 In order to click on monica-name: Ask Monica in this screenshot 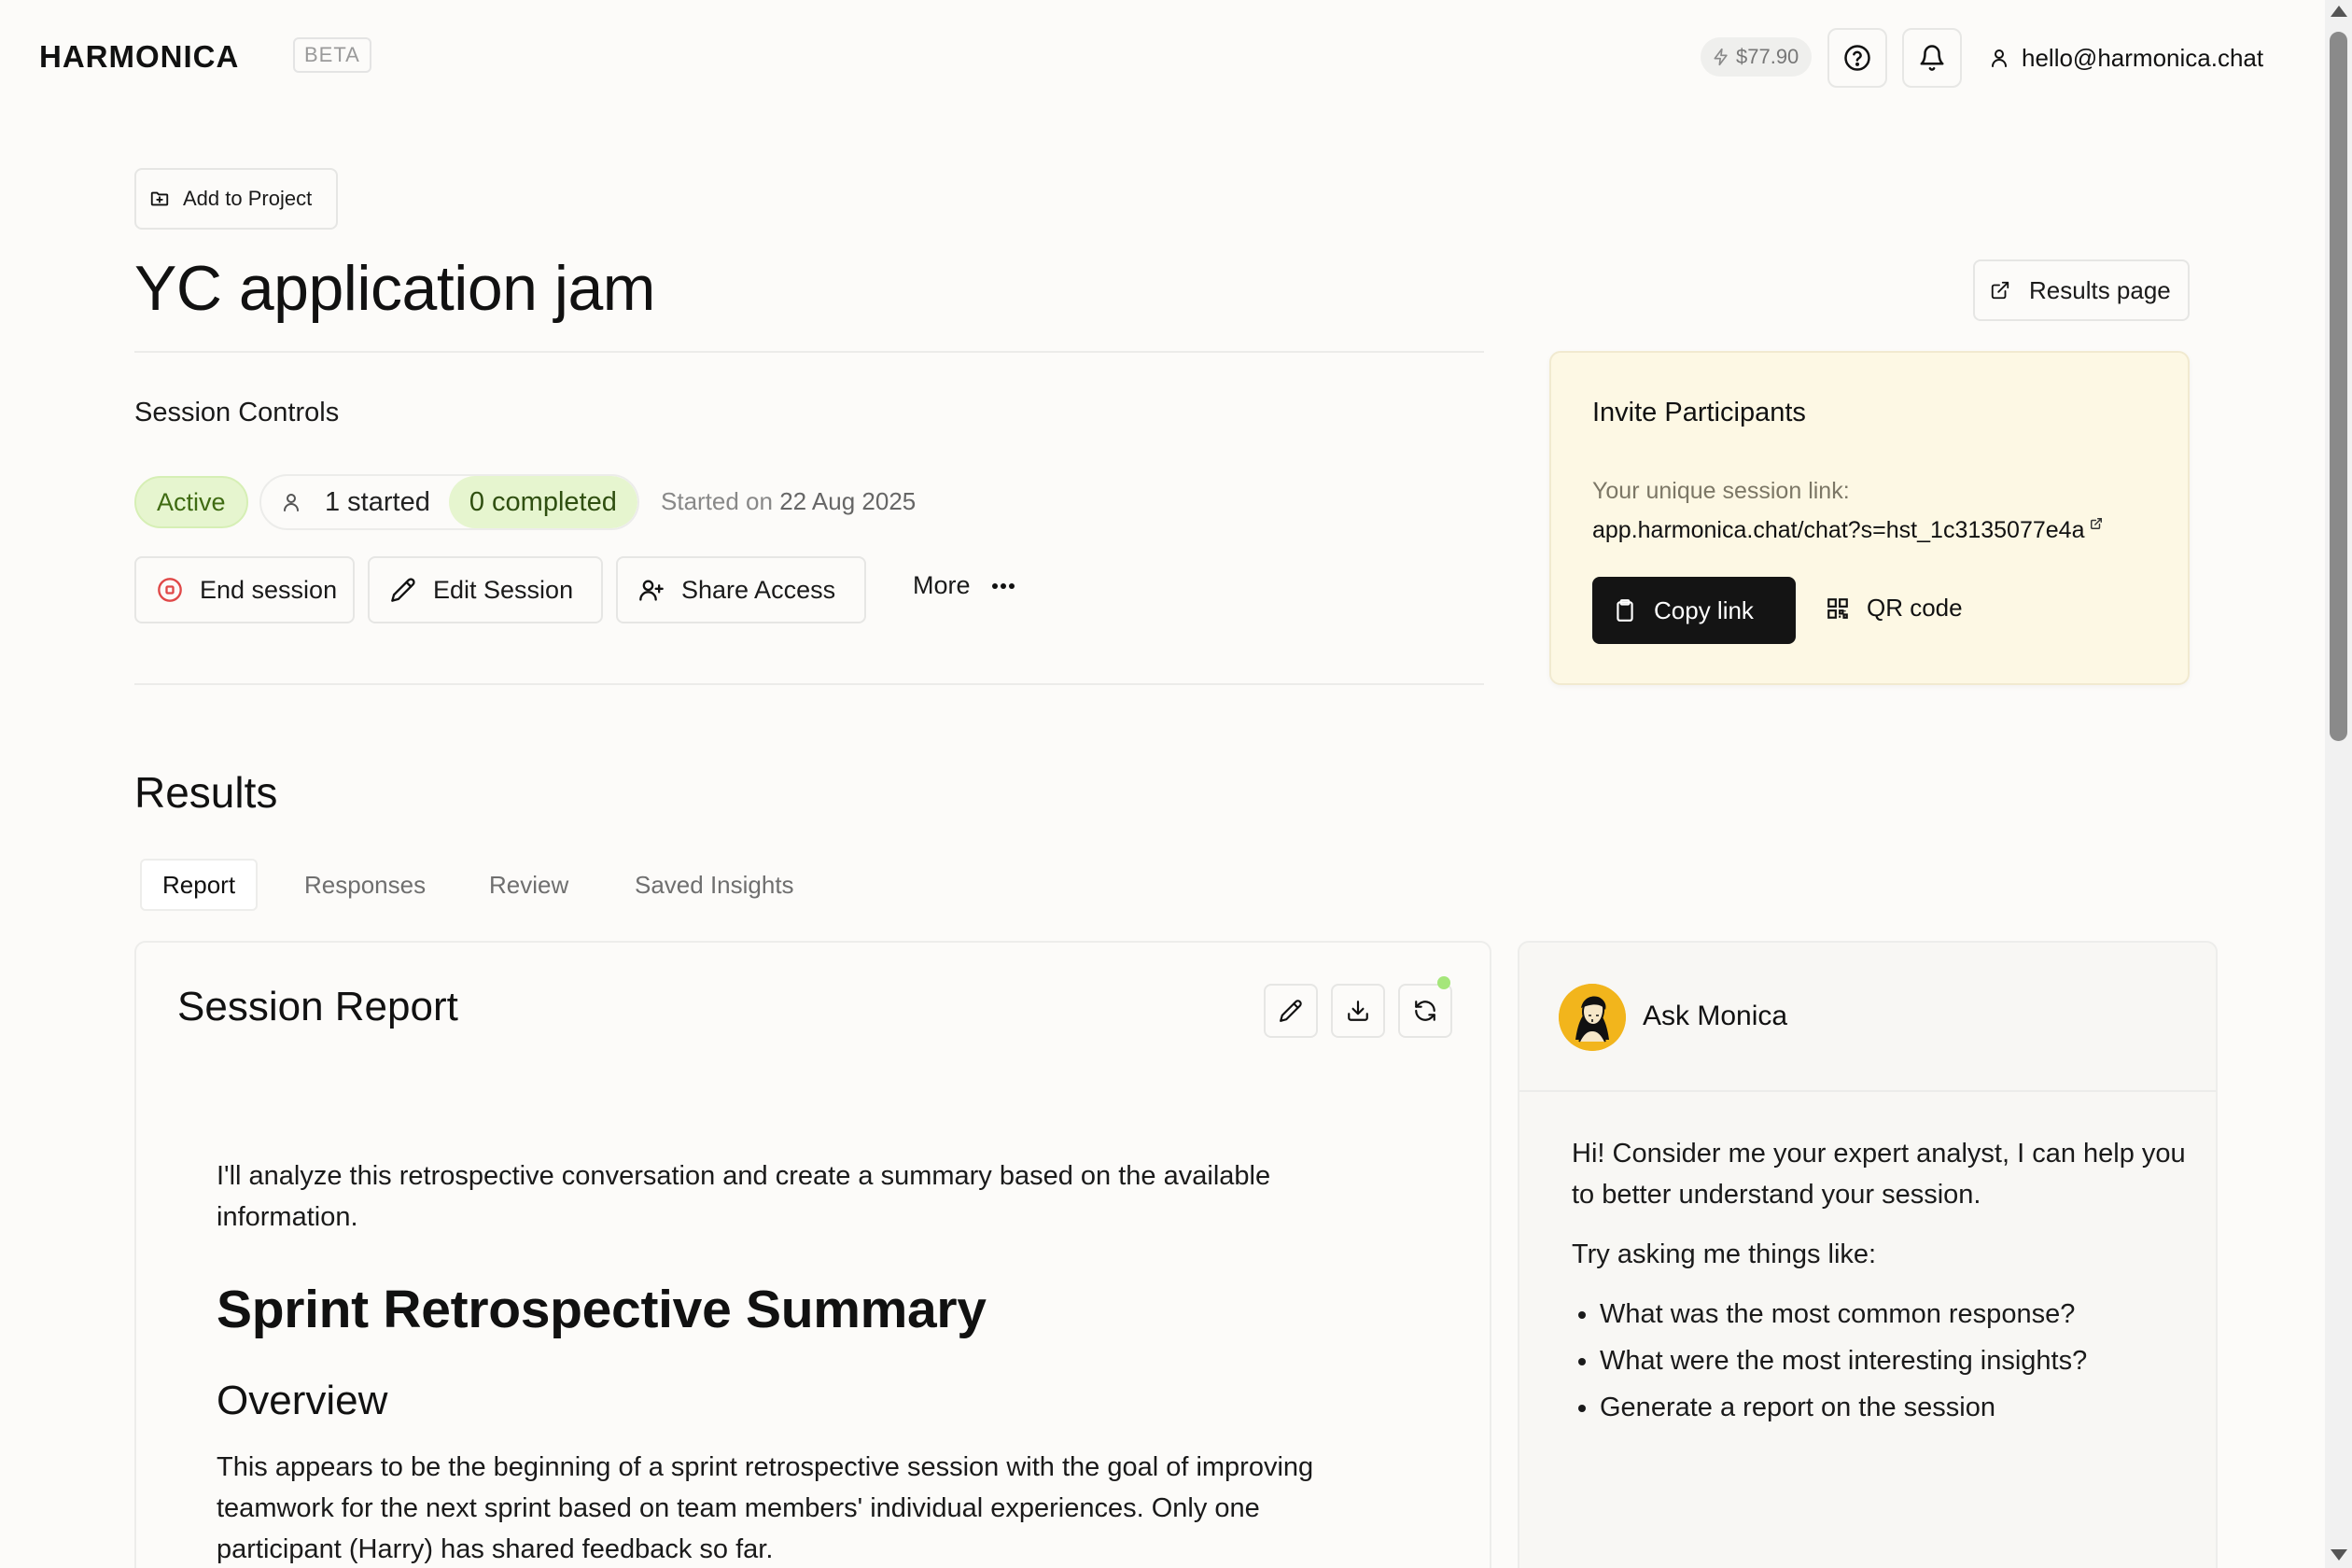, I will do `click(1715, 1016)`.